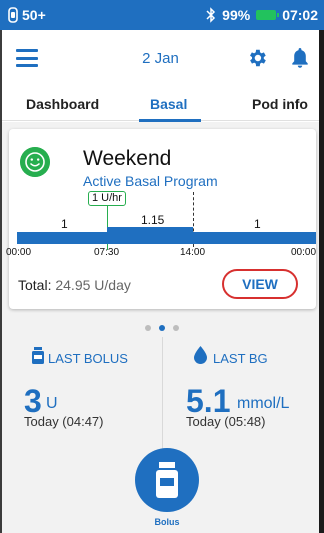 This screenshot has height=533, width=324. I want to click on tab-bar: Dashboard Basal Pod info, so click(160, 105).